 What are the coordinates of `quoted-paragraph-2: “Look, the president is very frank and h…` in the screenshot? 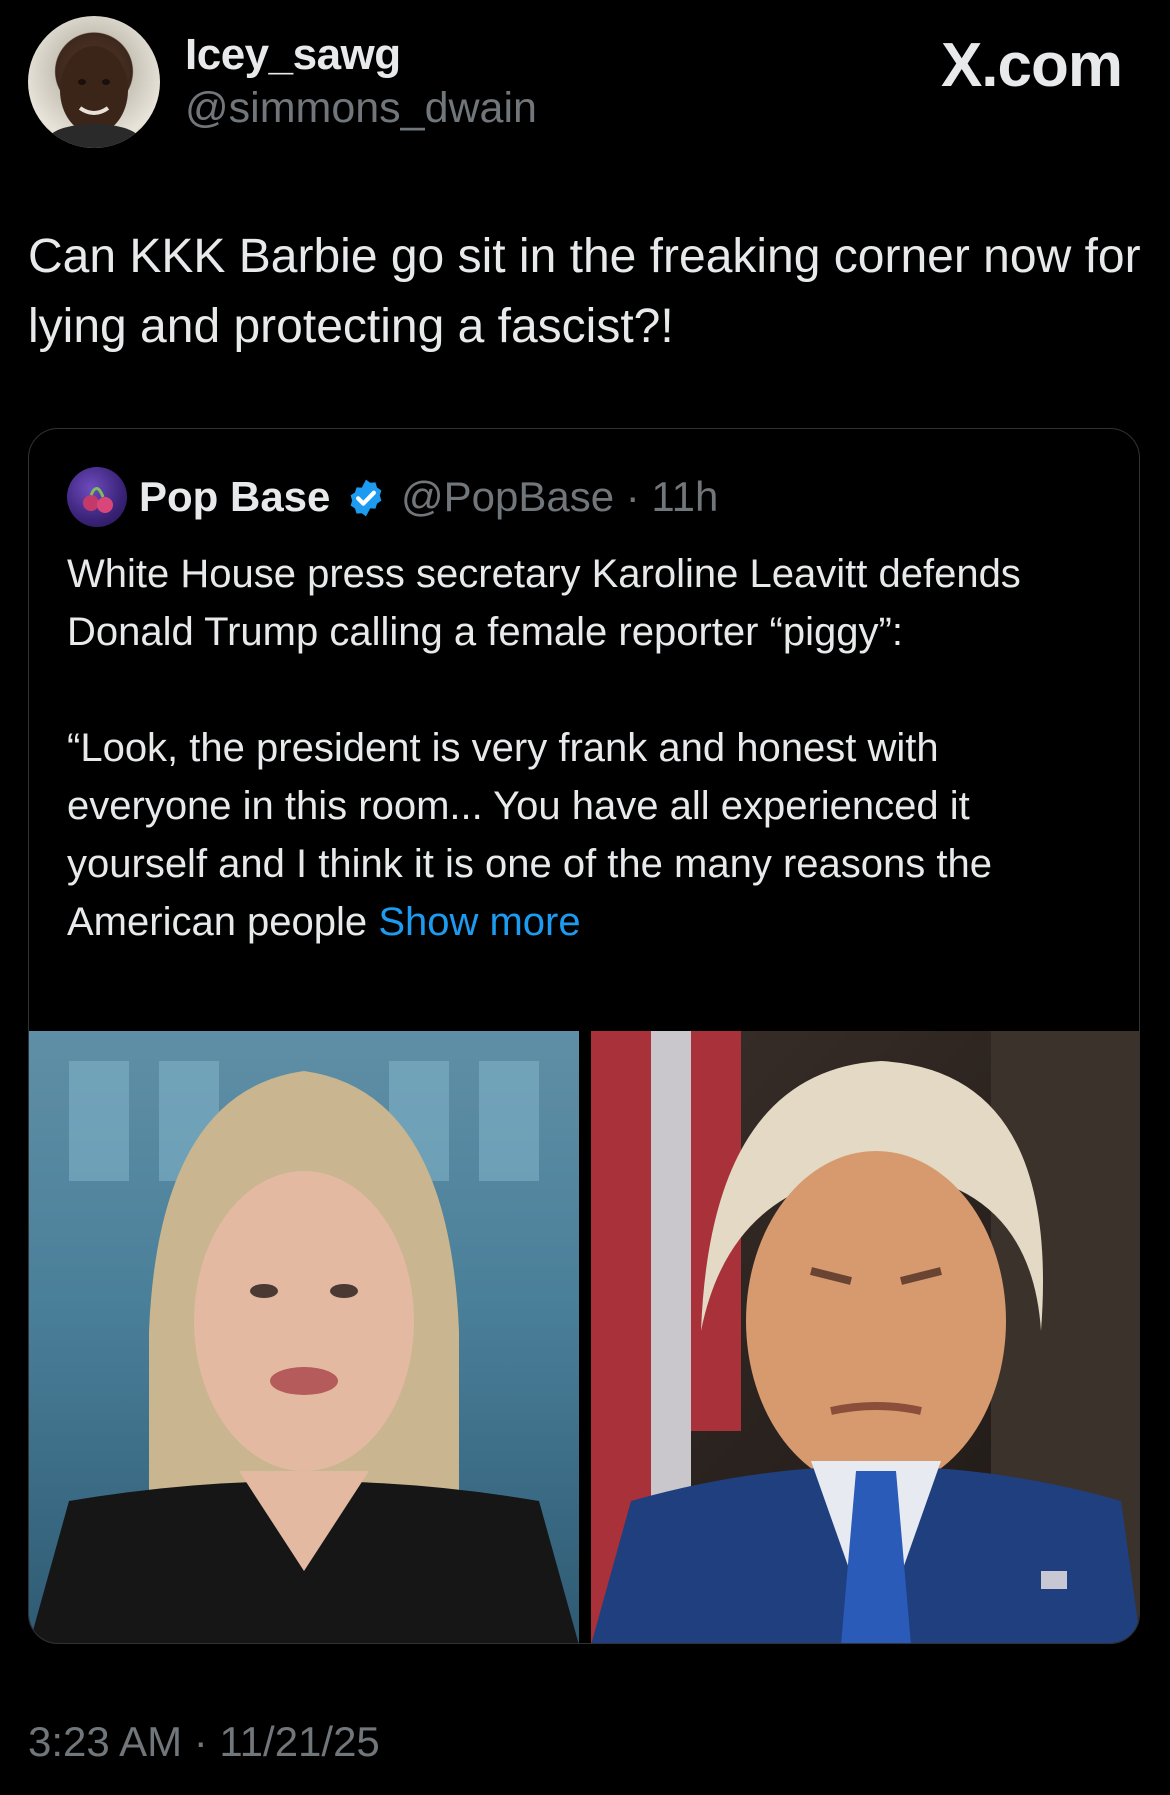 It's located at (587, 835).